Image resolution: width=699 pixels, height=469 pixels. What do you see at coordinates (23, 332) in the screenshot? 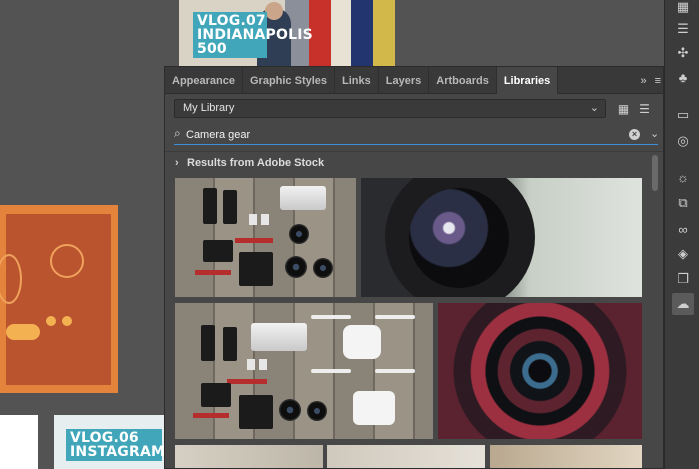
I see `controller-graphic` at bounding box center [23, 332].